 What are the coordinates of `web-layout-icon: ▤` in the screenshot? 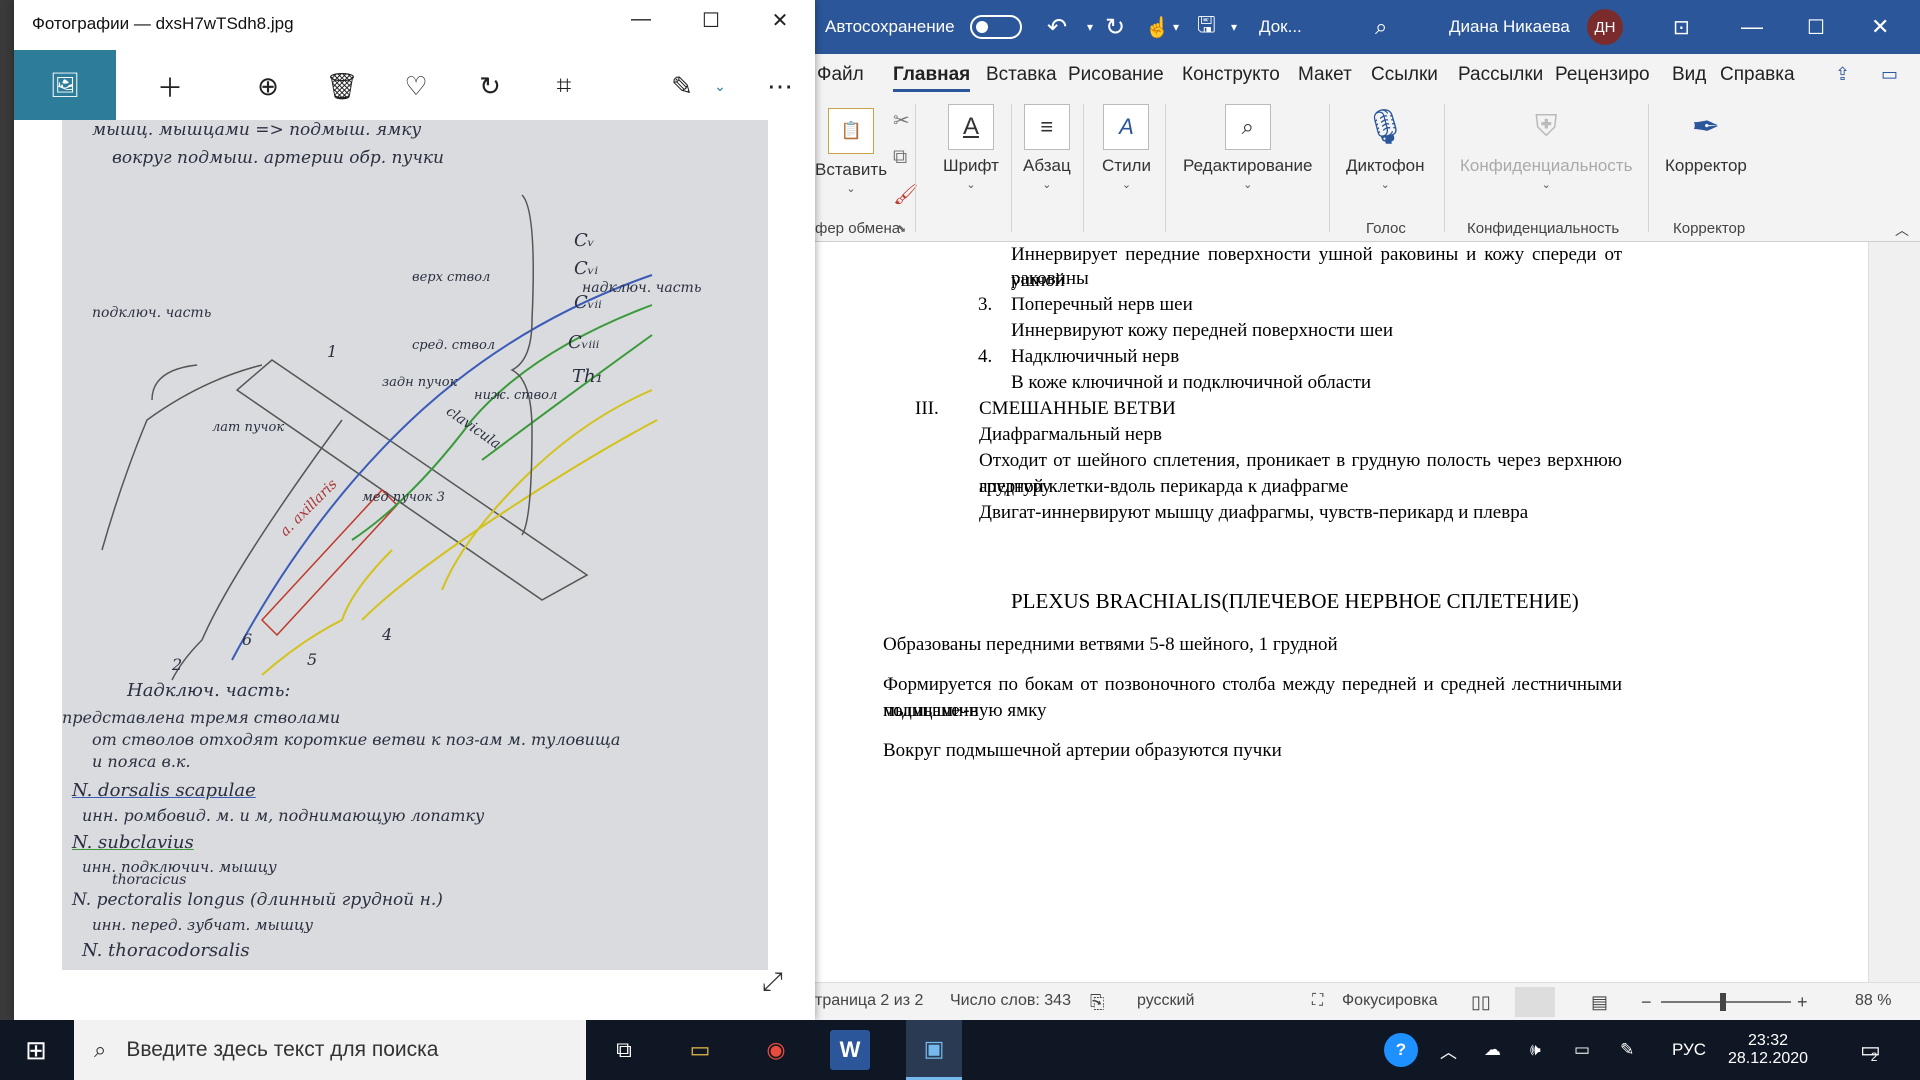 It's located at (1599, 1002).